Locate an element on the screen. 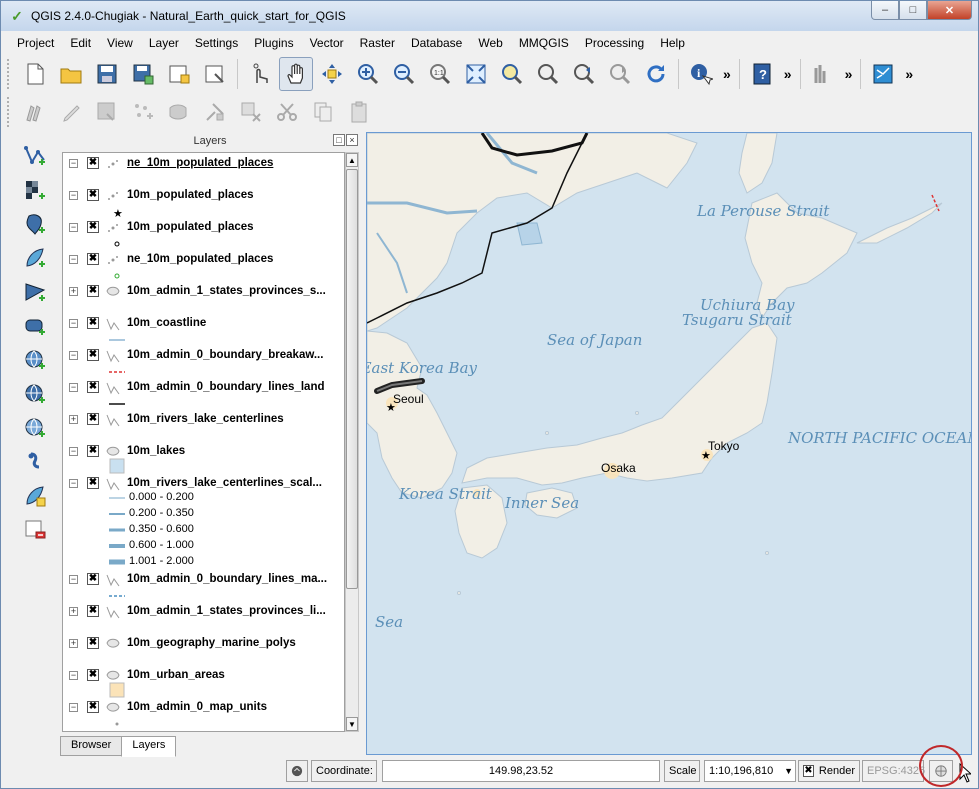  menu-layer: Layer is located at coordinates (164, 43).